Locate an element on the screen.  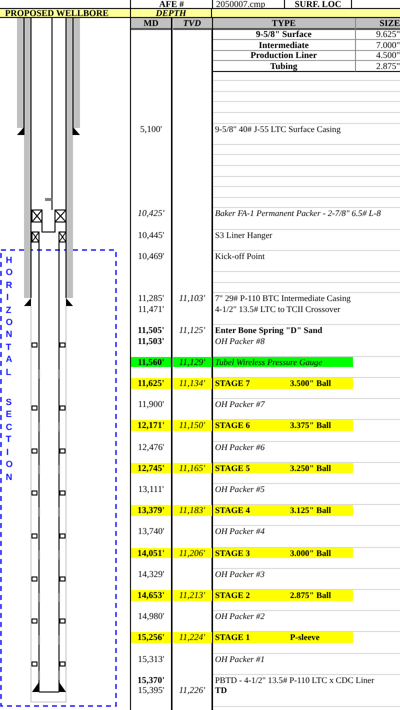
tvd-depth: 11,150' is located at coordinates (191, 425).